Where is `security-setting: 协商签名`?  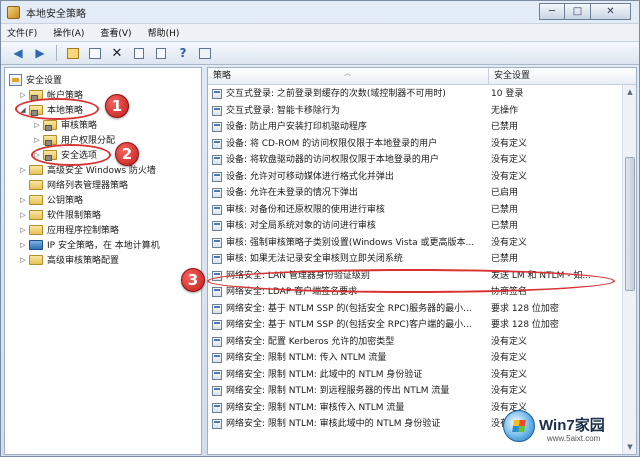 security-setting: 协商签名 is located at coordinates (509, 292).